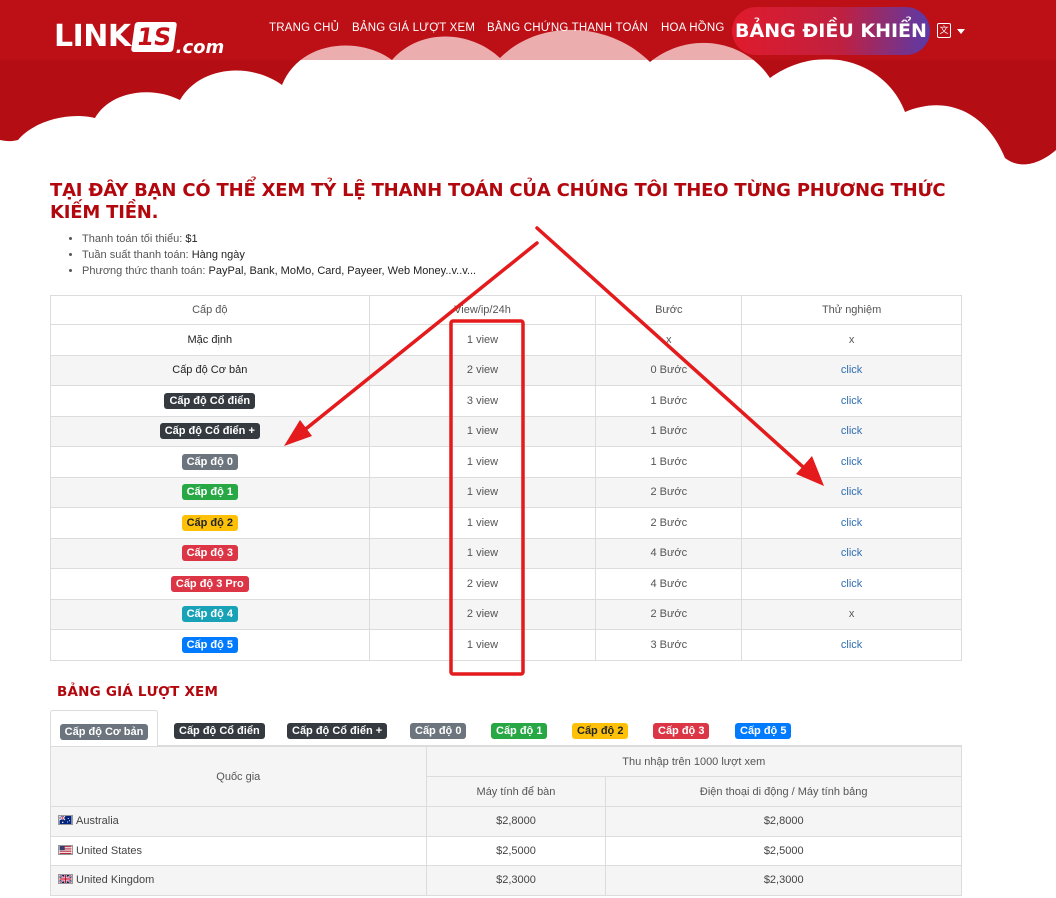 This screenshot has width=1056, height=898. I want to click on header-steps: Bước, so click(669, 310).